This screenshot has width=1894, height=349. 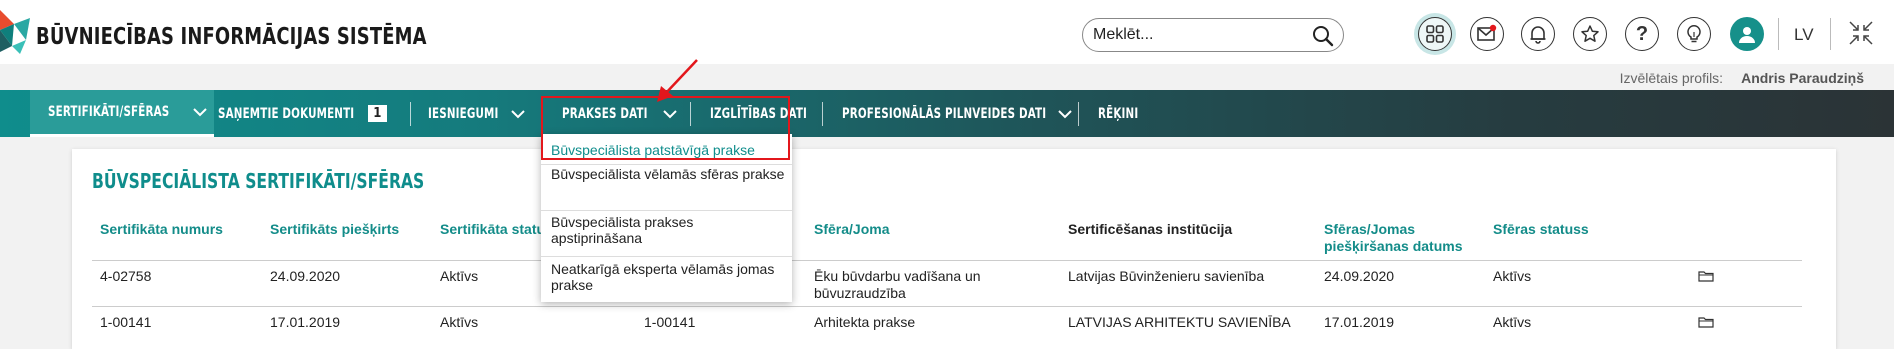 I want to click on help-button: ?, so click(x=1642, y=34).